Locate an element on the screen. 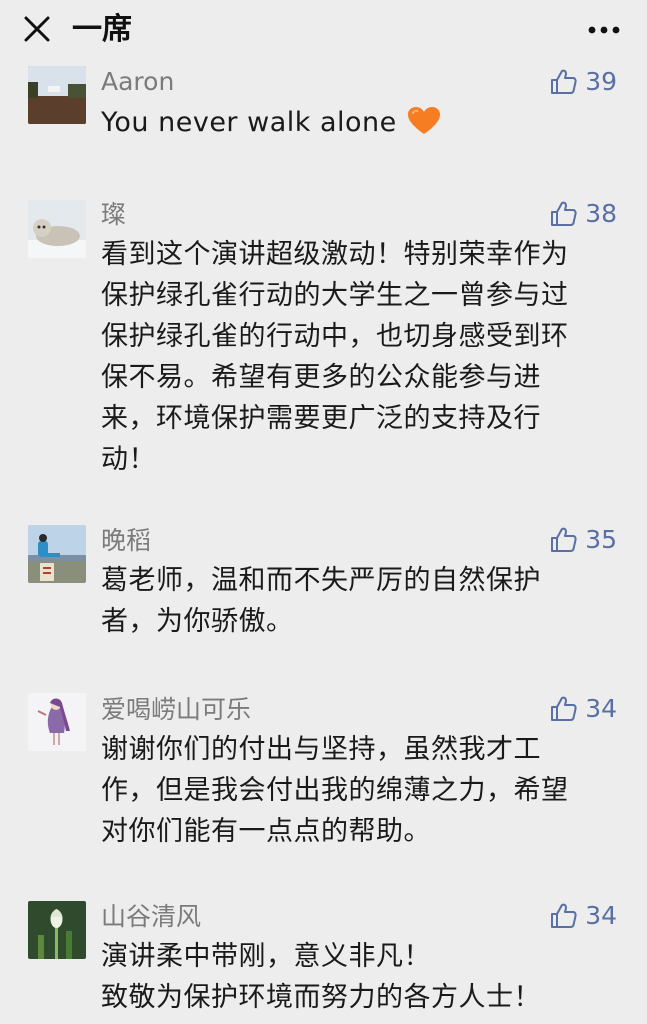 This screenshot has width=647, height=1024. comment-line: 致敬为保护环境而努力的各方人士！ is located at coordinates (321, 997).